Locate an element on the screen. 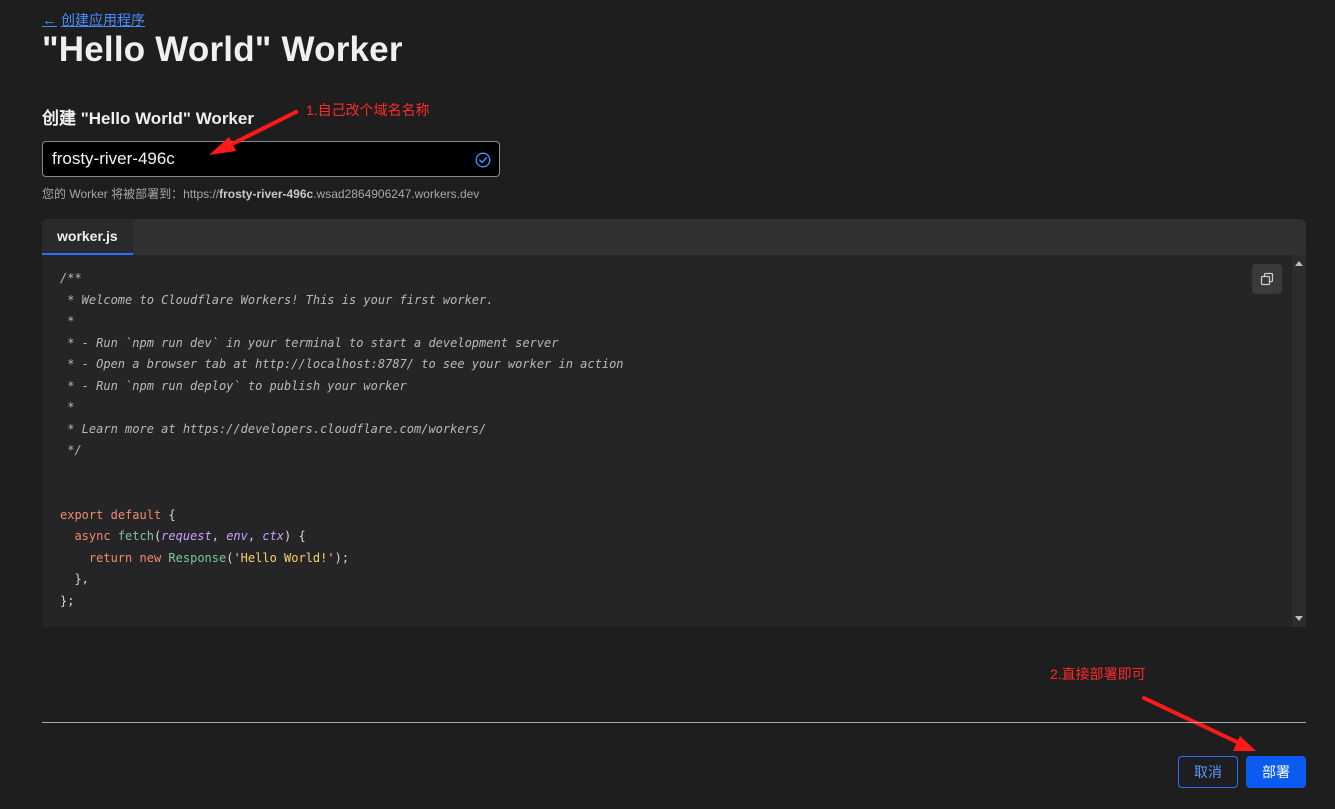 Image resolution: width=1335 pixels, height=809 pixels. deploy-url-prefix: 您的 Worker 将被部署到：https:// is located at coordinates (131, 194).